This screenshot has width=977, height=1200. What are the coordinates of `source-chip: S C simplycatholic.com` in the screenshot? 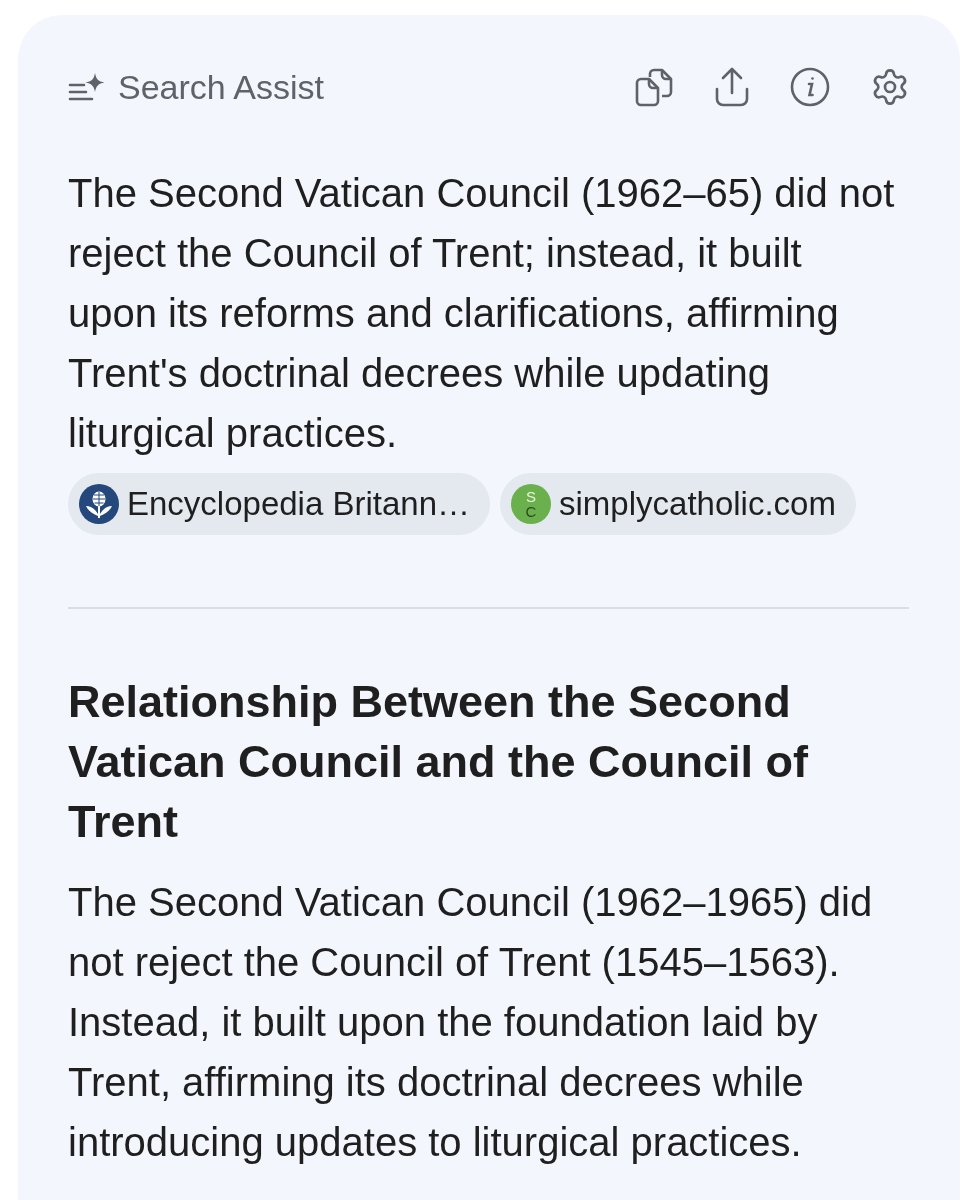 It's located at (678, 504).